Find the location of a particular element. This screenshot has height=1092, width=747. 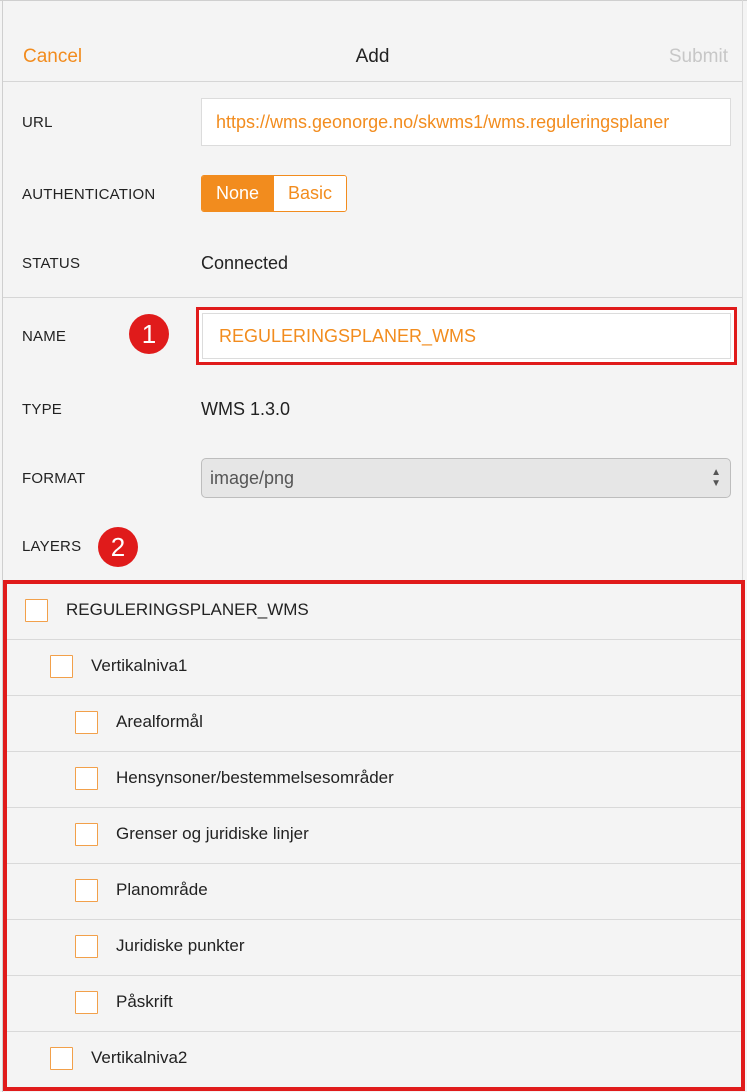

dialog-title: Add is located at coordinates (372, 56).